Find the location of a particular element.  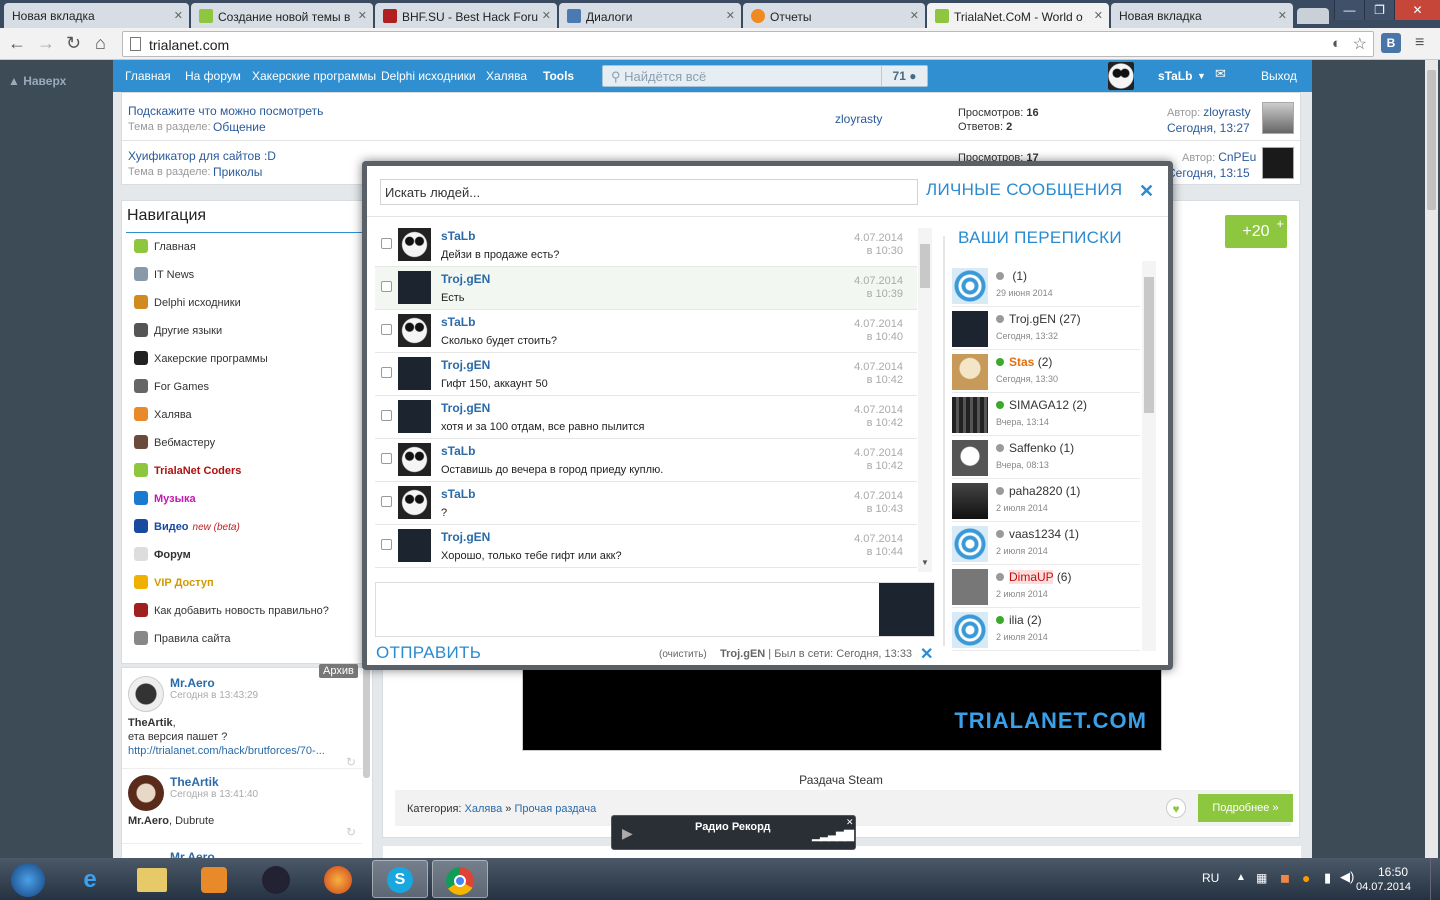

menu-delphi: Delphi исходники is located at coordinates (428, 76).